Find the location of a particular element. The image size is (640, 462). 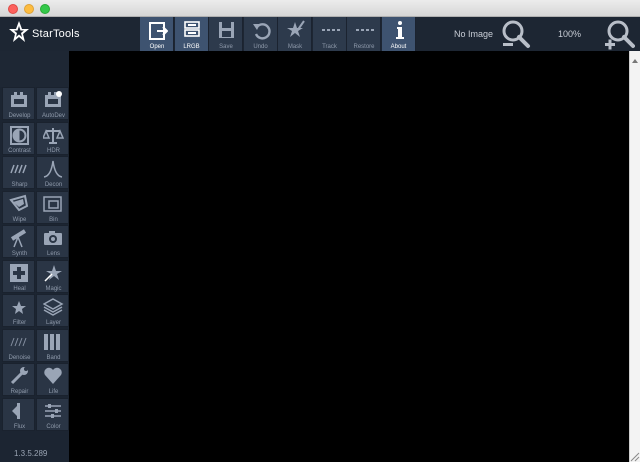

module-magic-button: Magic is located at coordinates (52, 276).